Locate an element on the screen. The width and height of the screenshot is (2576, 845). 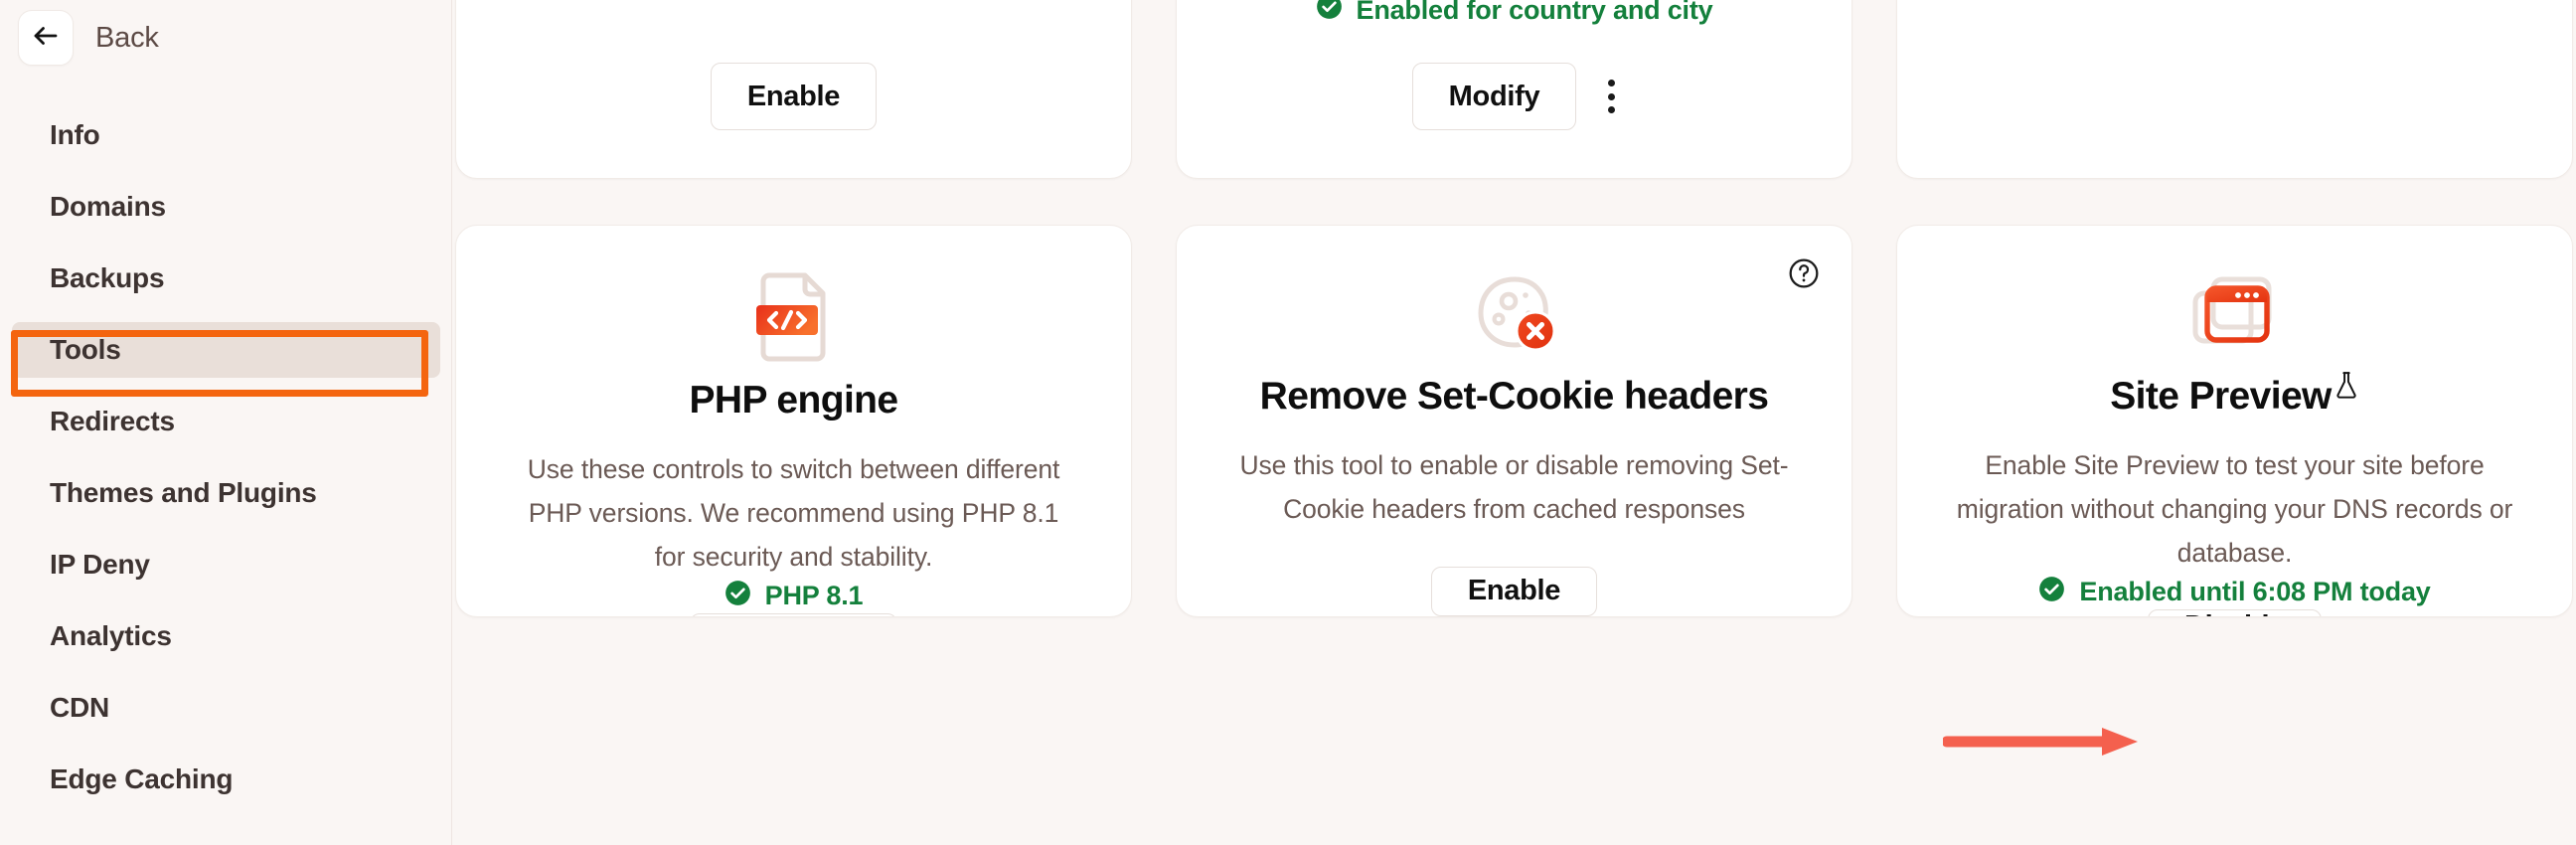
card-title: Site Preview is located at coordinates (2234, 395).